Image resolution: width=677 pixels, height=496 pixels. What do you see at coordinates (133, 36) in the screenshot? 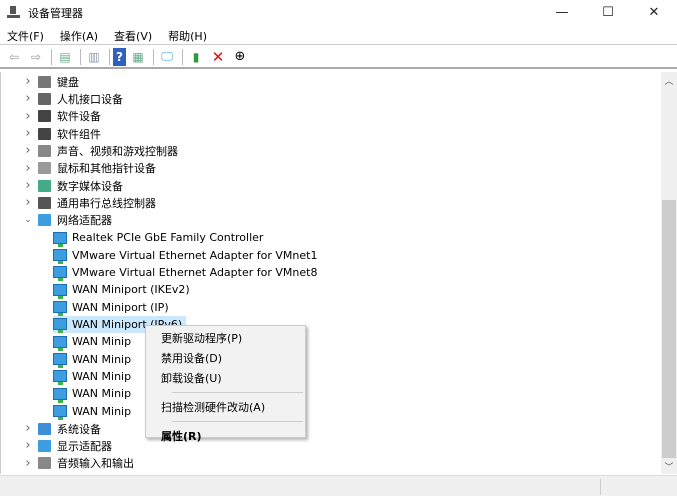
I see `menu-view: 查看(V)` at bounding box center [133, 36].